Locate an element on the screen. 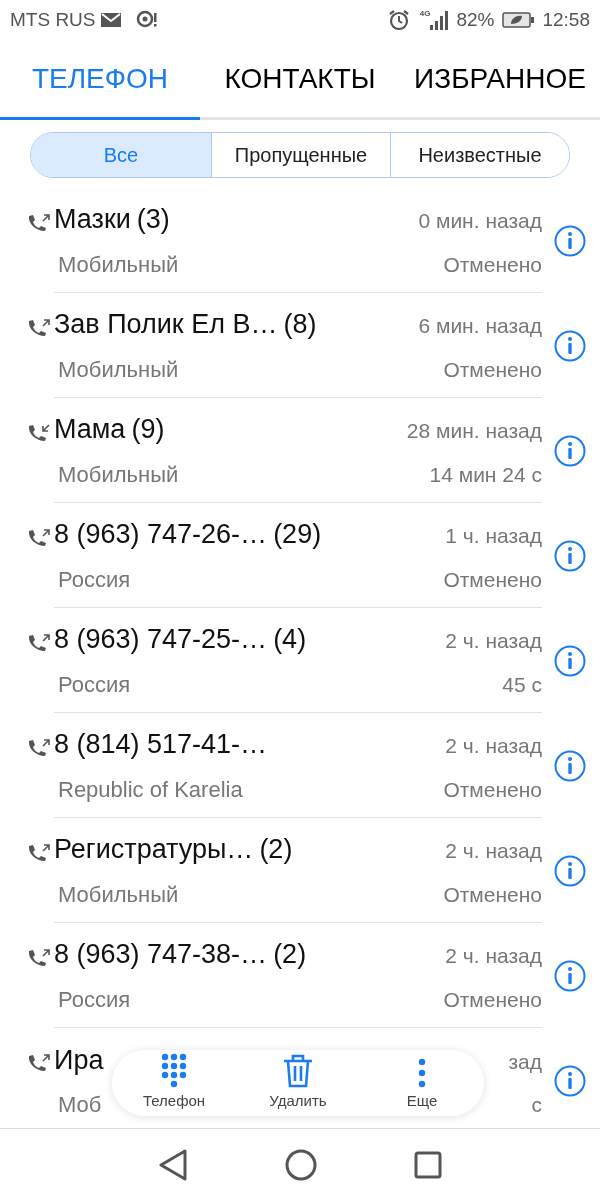 The width and height of the screenshot is (600, 1200). contact-name: Мама is located at coordinates (90, 430).